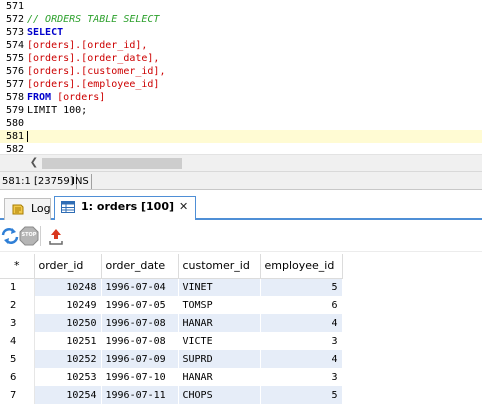 This screenshot has height=408, width=482. What do you see at coordinates (68, 377) in the screenshot?
I see `cell-order-id: 10253` at bounding box center [68, 377].